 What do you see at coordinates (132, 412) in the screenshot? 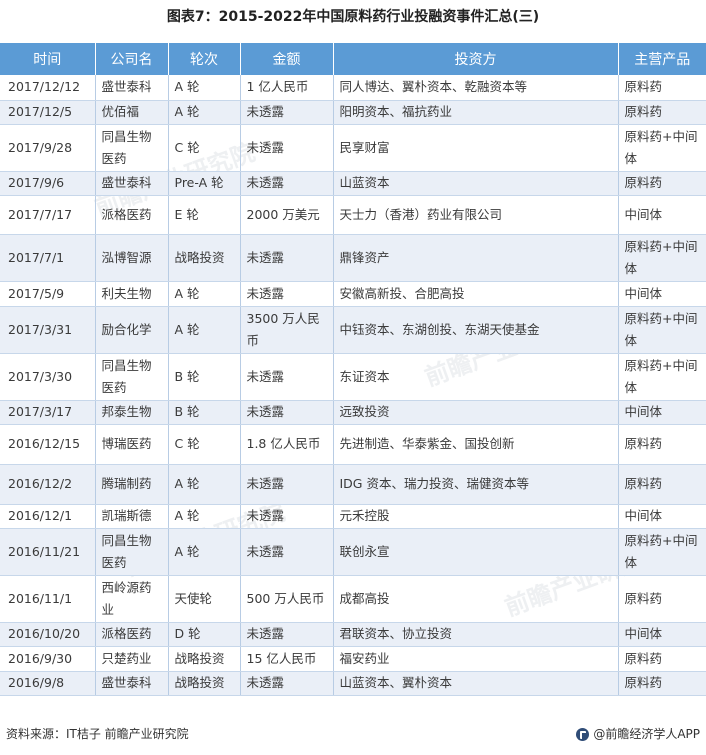
I see `cell-company: 邦泰生物` at bounding box center [132, 412].